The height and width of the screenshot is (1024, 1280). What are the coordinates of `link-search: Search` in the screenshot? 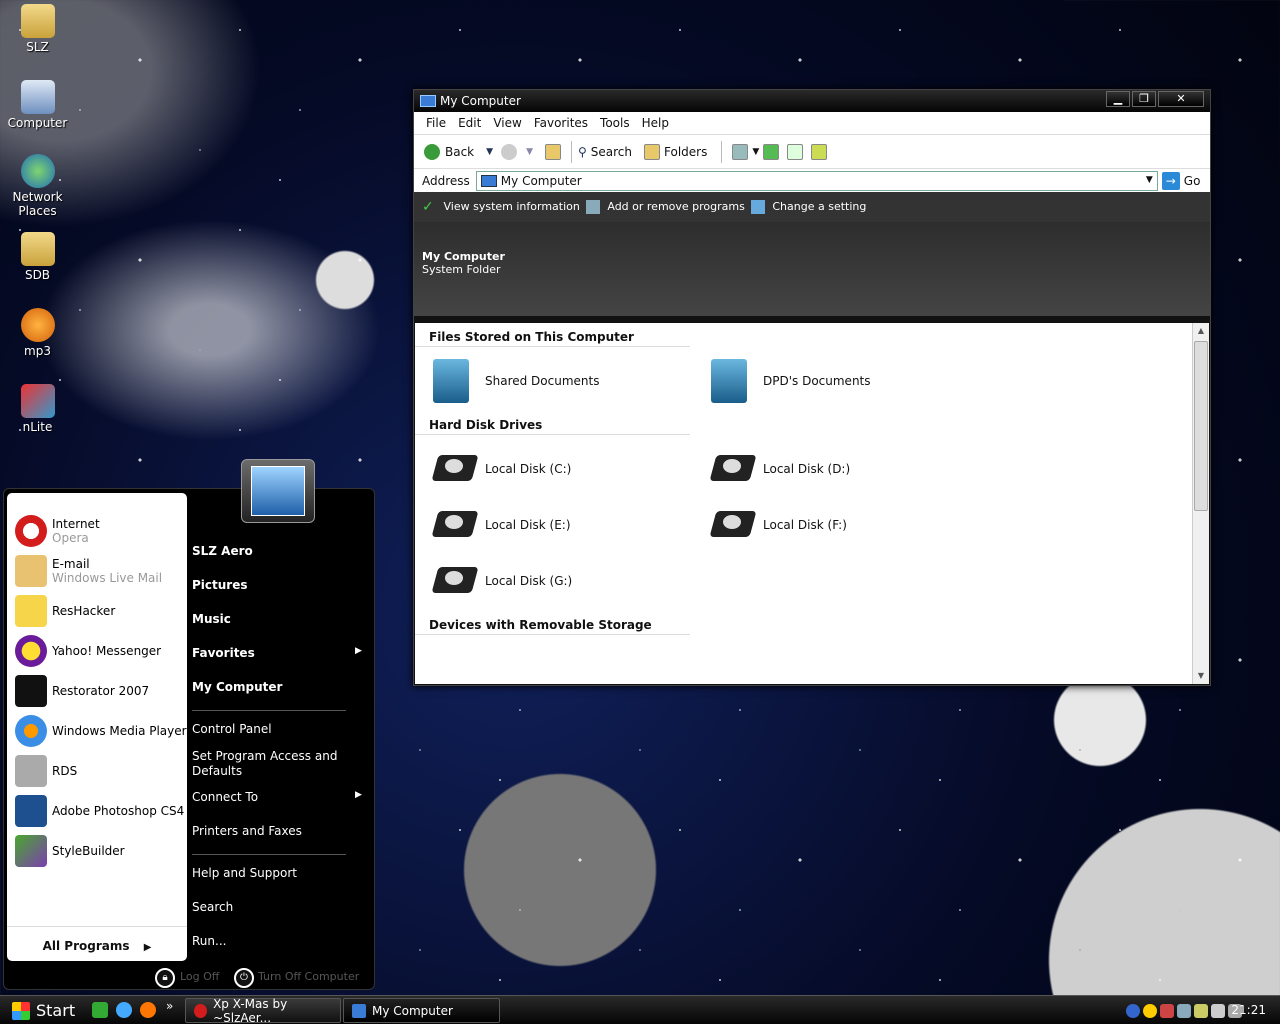 It's located at (212, 907).